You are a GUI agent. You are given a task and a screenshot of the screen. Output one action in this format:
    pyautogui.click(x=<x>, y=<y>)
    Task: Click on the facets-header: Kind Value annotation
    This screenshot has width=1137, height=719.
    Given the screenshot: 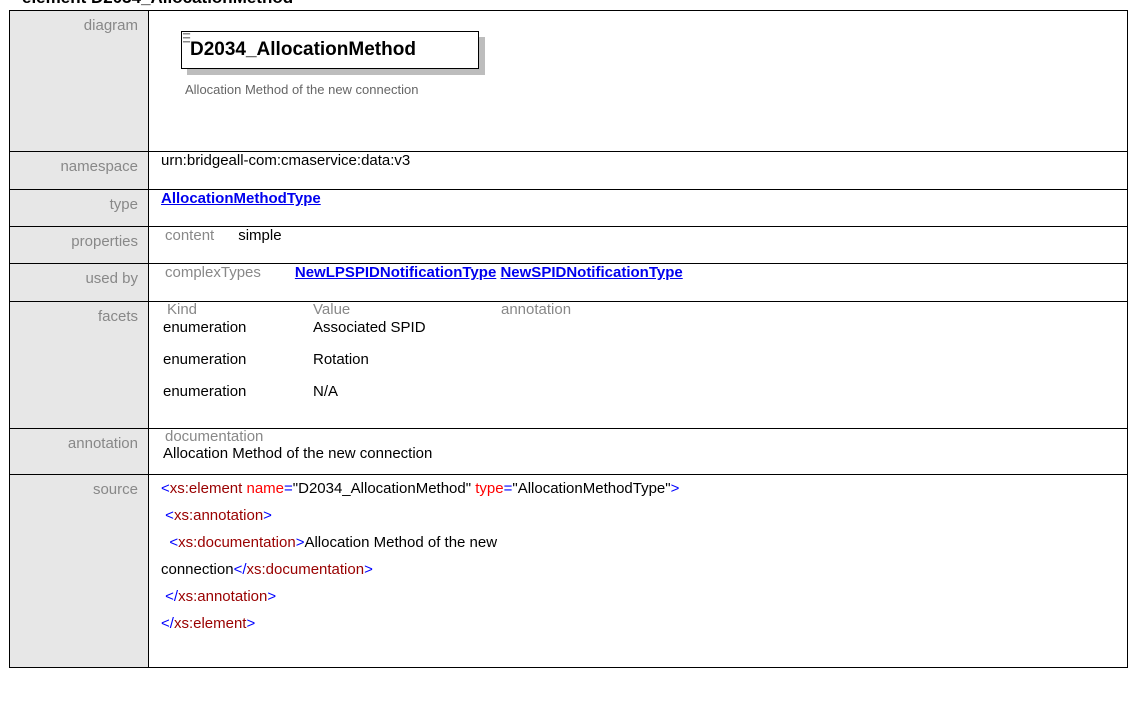 What is the action you would take?
    pyautogui.click(x=644, y=310)
    